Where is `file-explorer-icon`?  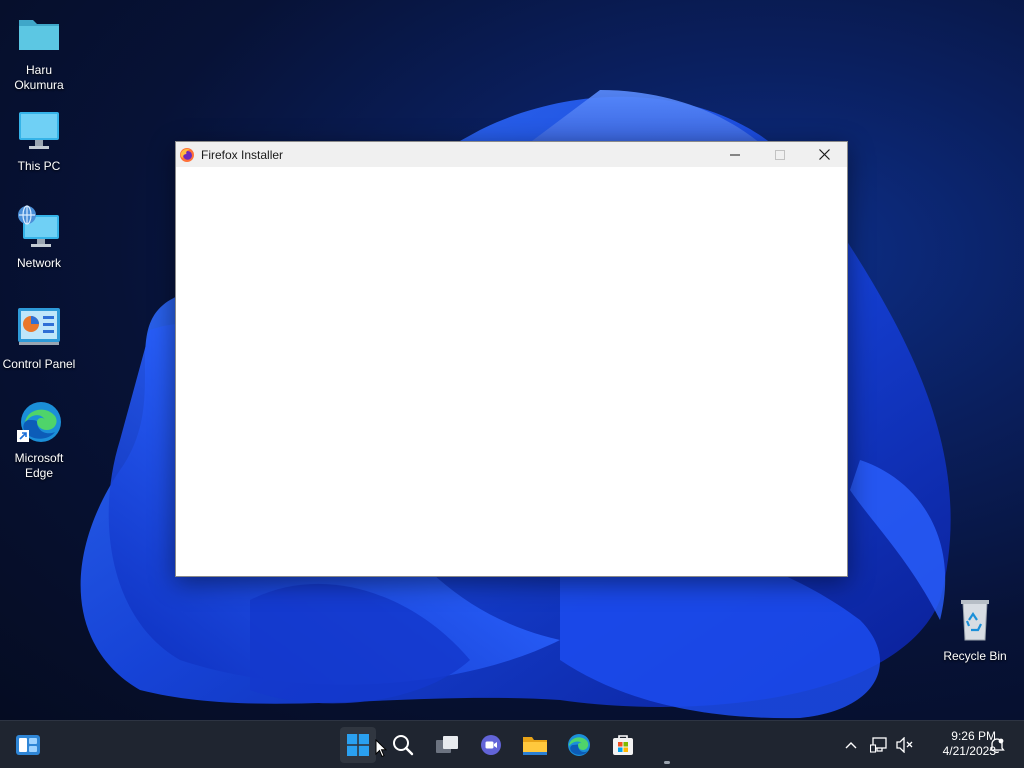
file-explorer-icon is located at coordinates (535, 746).